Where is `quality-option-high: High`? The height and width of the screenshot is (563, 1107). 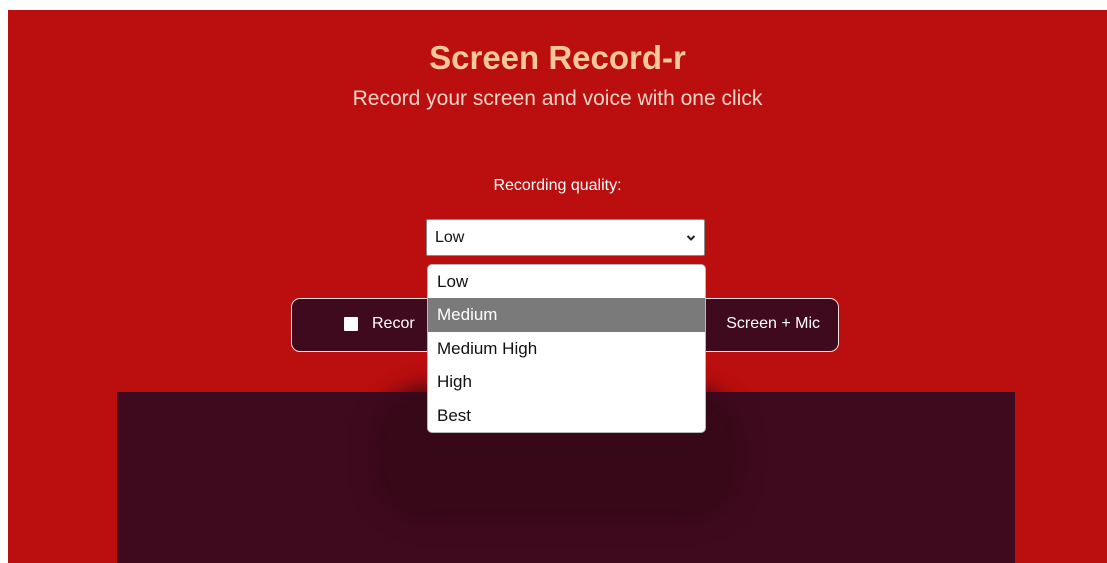 quality-option-high: High is located at coordinates (566, 382).